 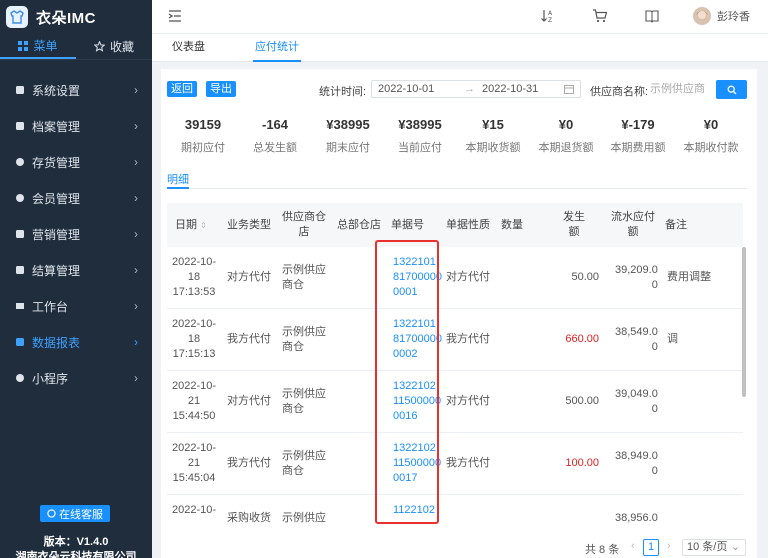 I want to click on column-header-remark: 备注, so click(x=676, y=225).